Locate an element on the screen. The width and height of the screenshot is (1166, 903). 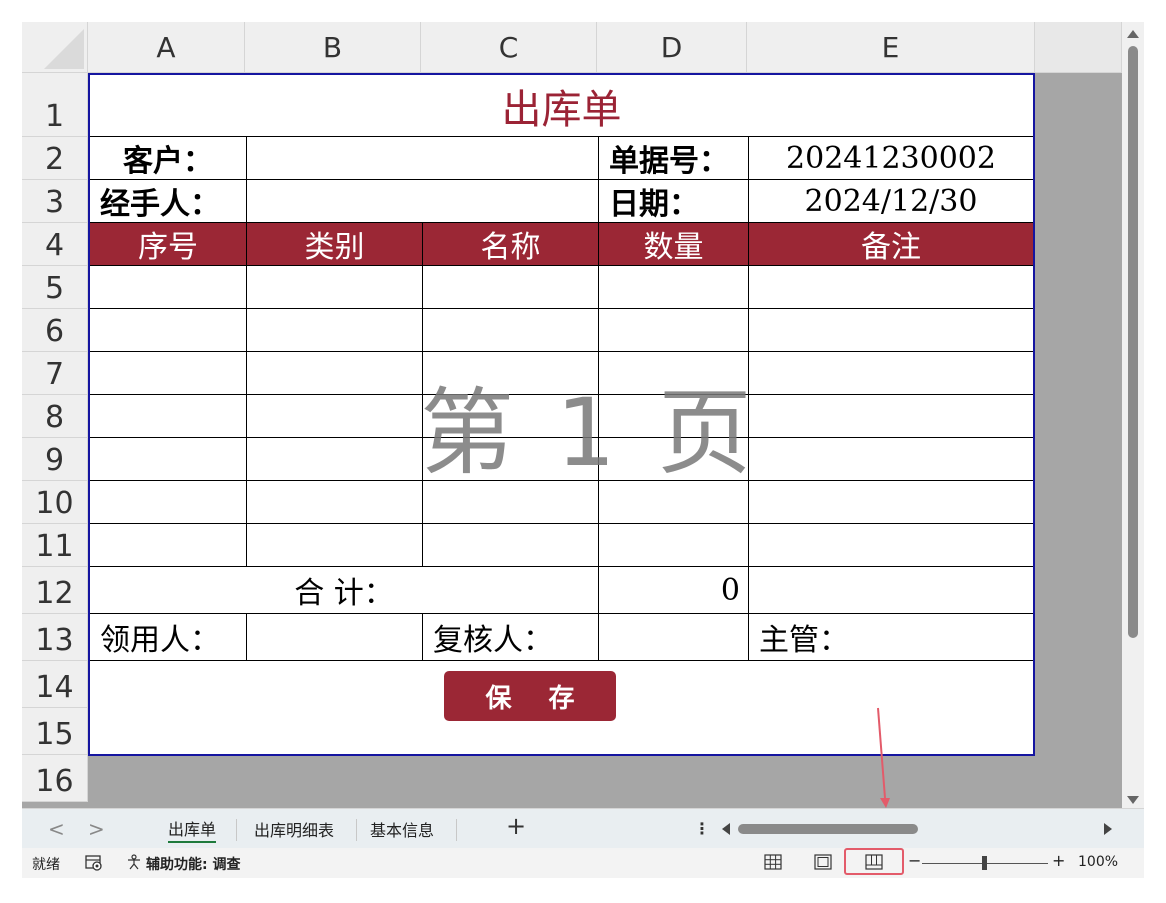
column-header-e: E is located at coordinates (891, 47).